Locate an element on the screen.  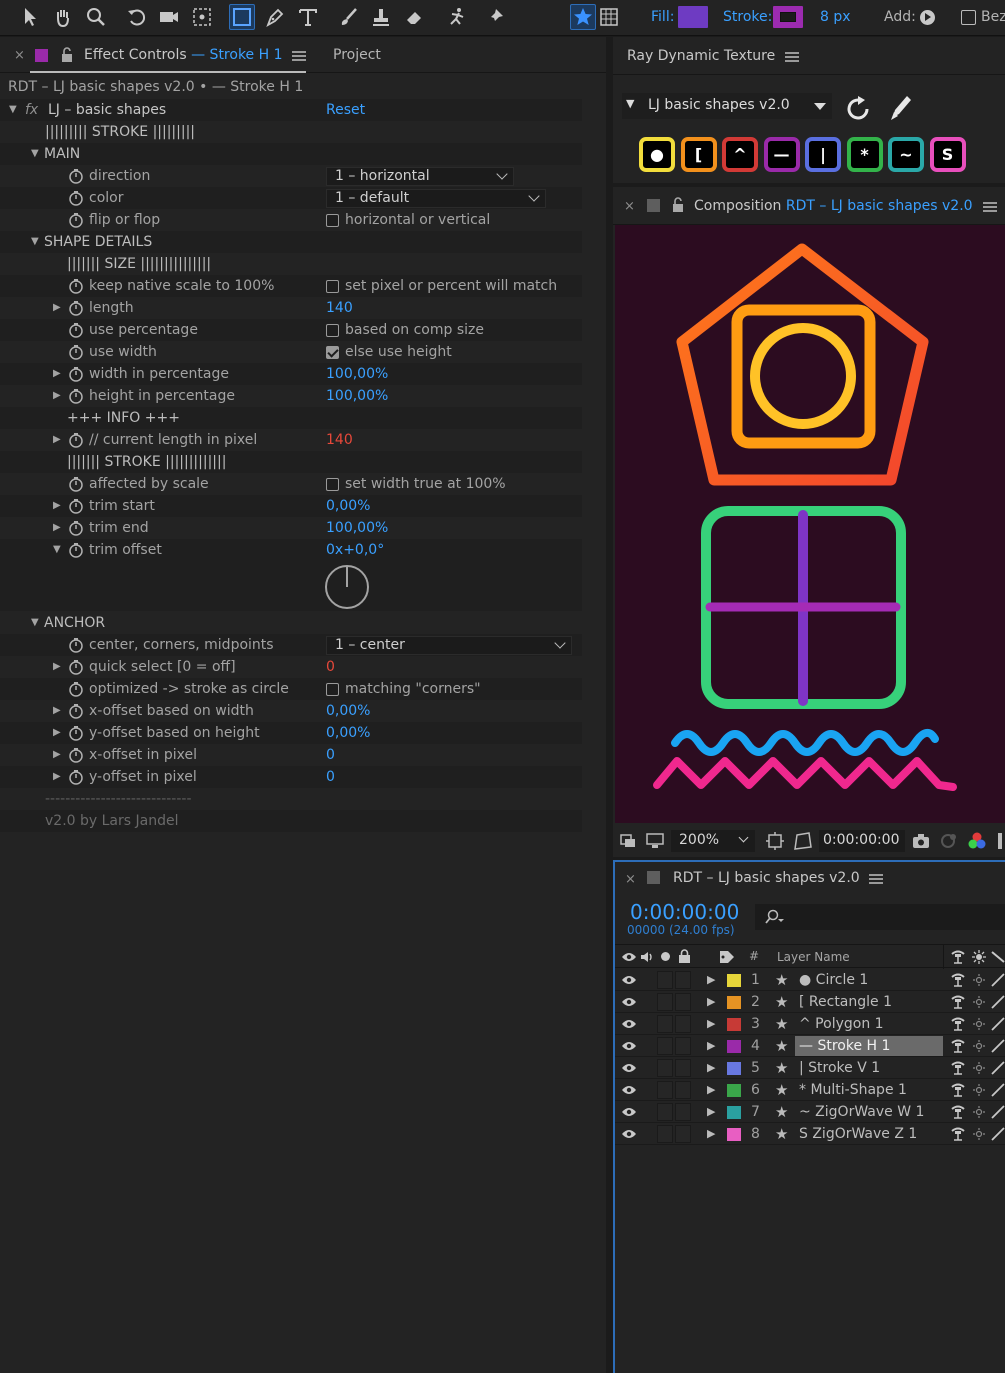
layer-row: ▶ 6 ★ * Multi-Shape 1 is located at coordinates (810, 1090).